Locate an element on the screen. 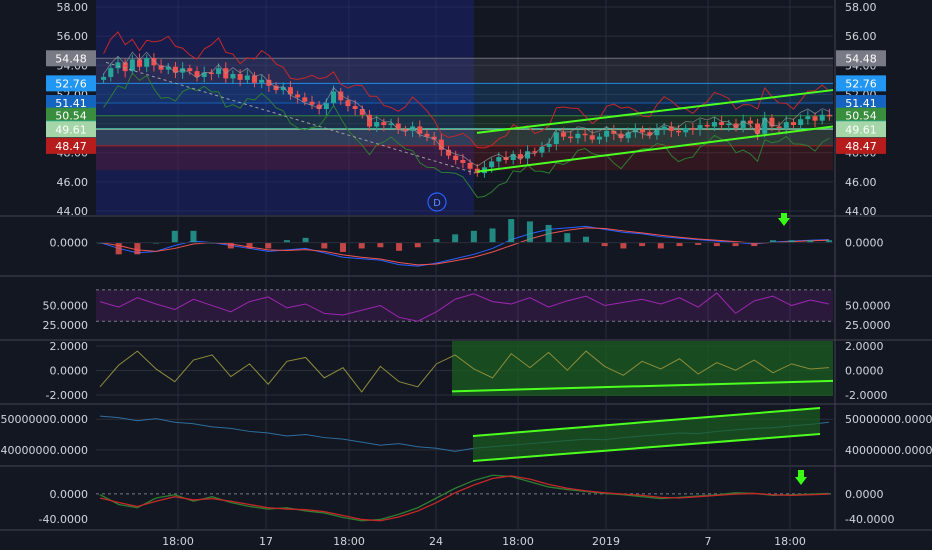 Image resolution: width=932 pixels, height=550 pixels. x-axis-label: 17 is located at coordinates (266, 541).